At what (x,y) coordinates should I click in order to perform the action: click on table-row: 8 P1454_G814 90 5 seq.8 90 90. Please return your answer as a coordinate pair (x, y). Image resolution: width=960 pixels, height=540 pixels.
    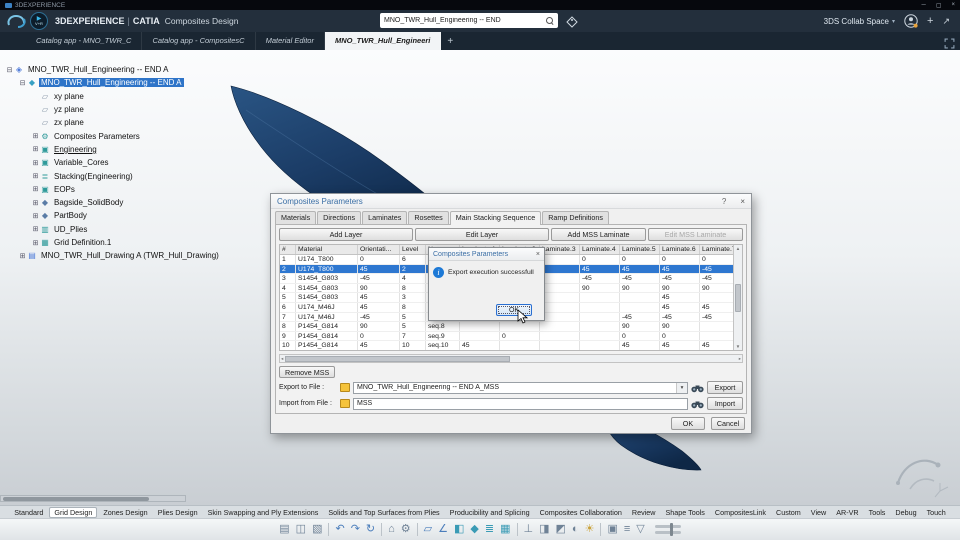
    Looking at the image, I should click on (506, 327).